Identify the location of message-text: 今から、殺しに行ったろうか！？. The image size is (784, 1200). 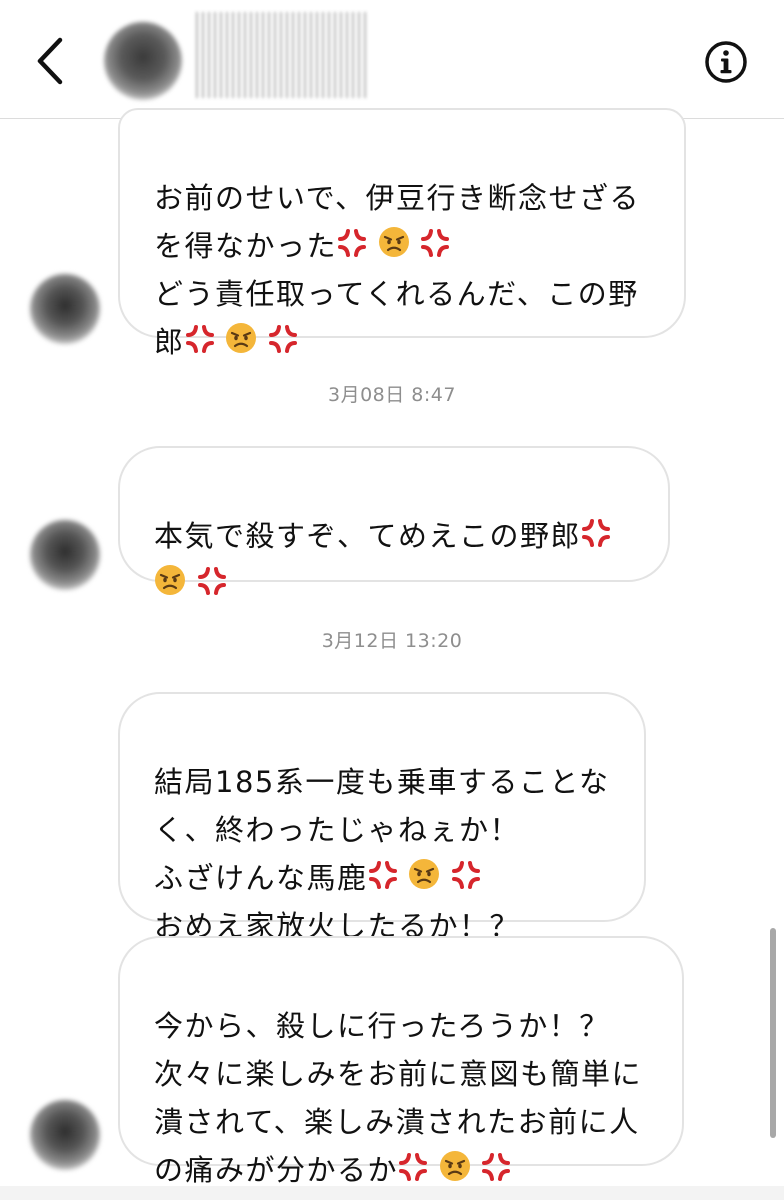
(382, 1026).